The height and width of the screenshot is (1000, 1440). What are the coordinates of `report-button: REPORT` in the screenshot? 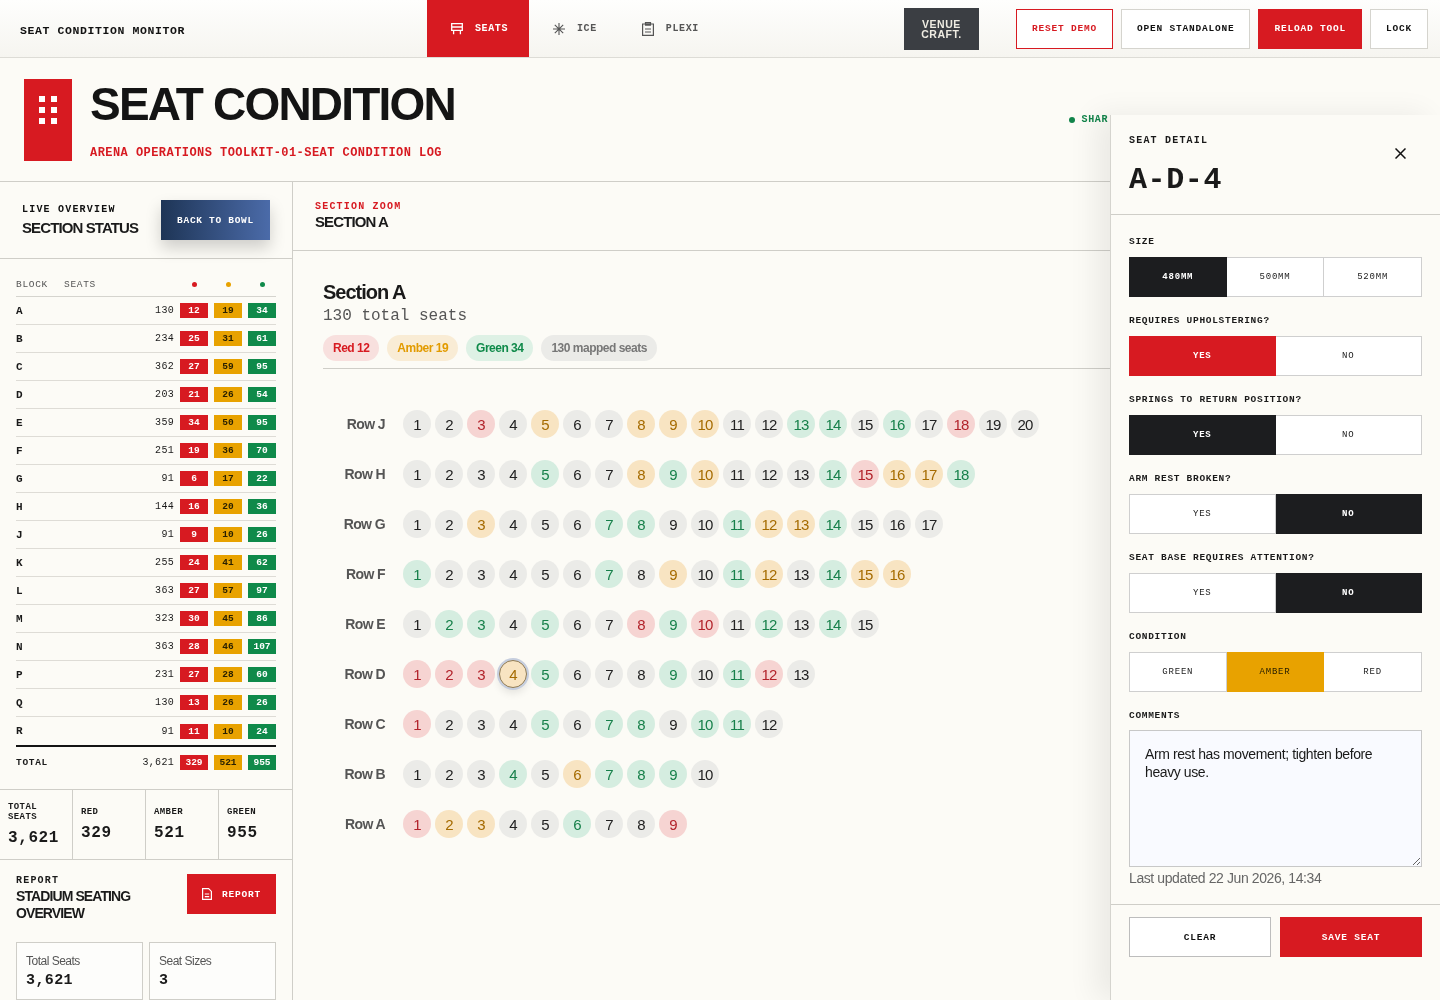 It's located at (231, 894).